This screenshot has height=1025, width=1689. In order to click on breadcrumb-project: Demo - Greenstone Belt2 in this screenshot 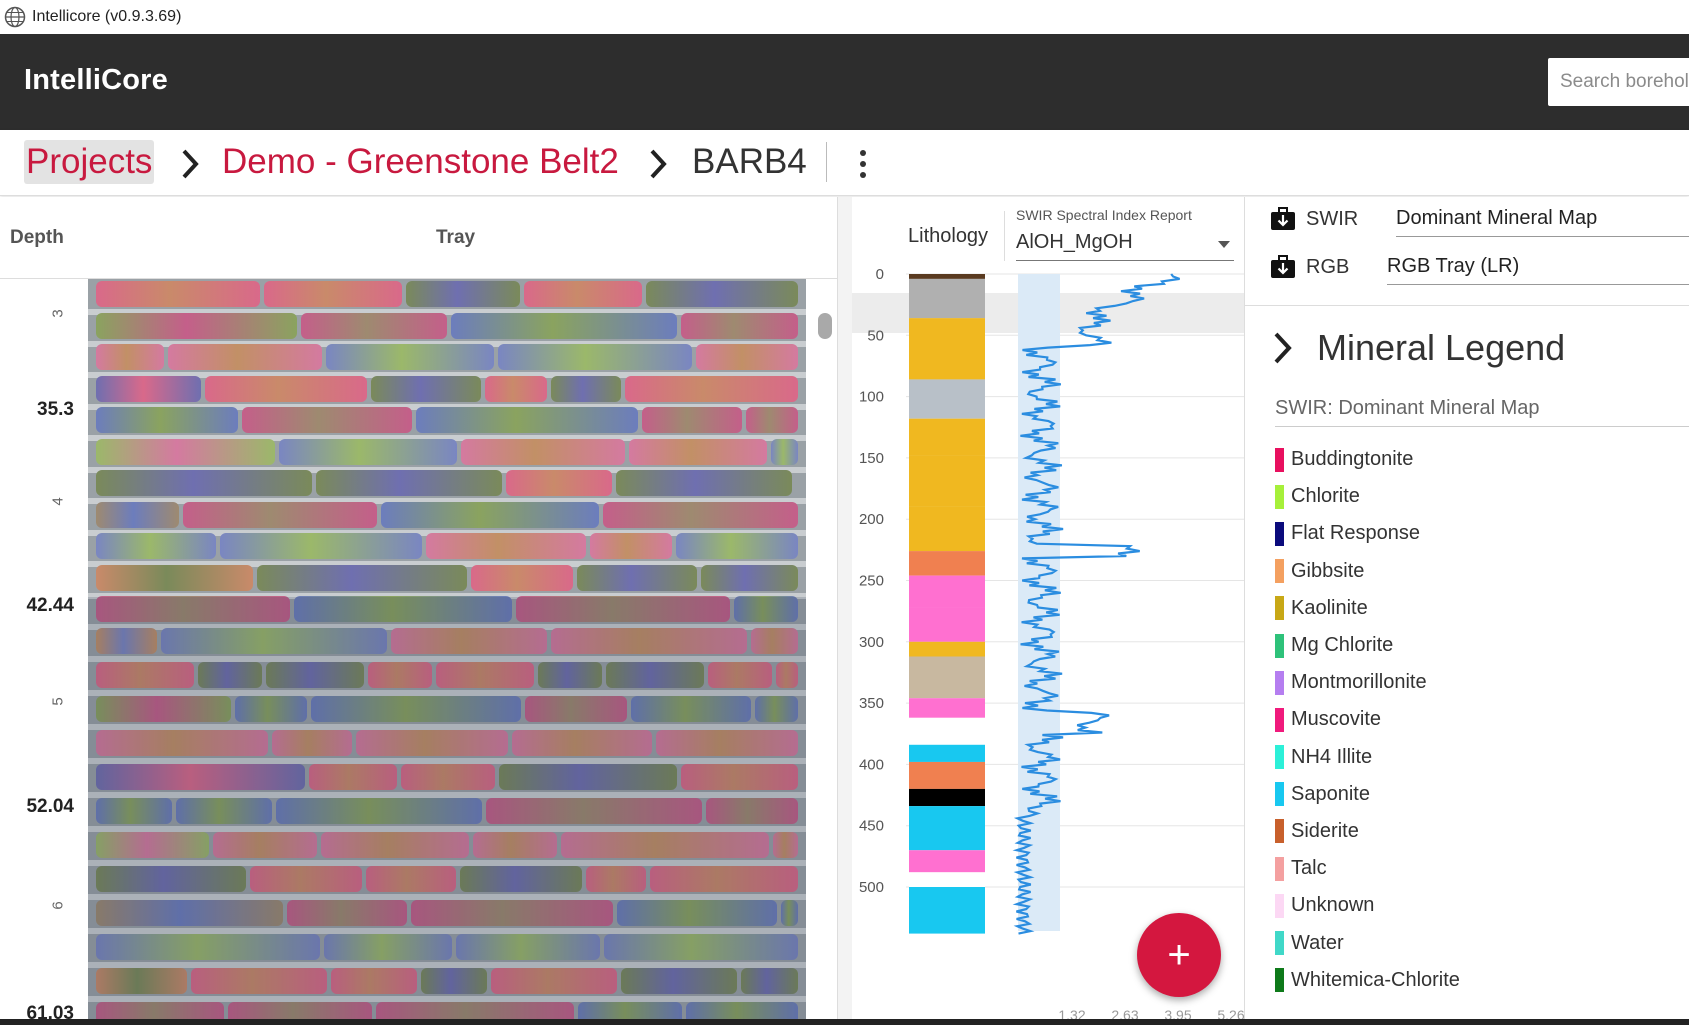, I will do `click(420, 162)`.